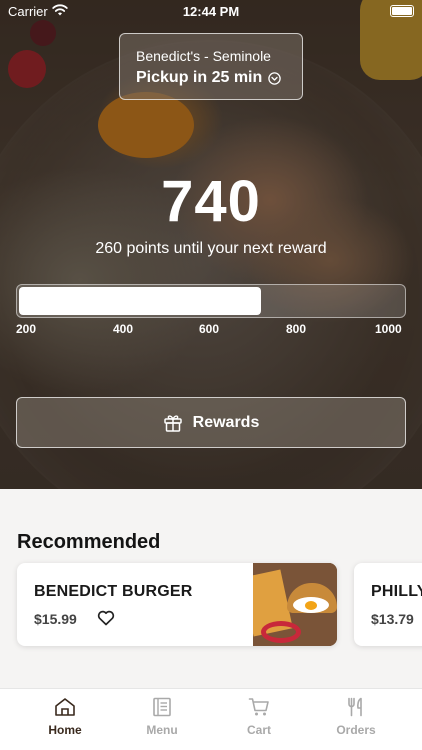 The width and height of the screenshot is (422, 750). What do you see at coordinates (356, 730) in the screenshot?
I see `tab-label: Orders` at bounding box center [356, 730].